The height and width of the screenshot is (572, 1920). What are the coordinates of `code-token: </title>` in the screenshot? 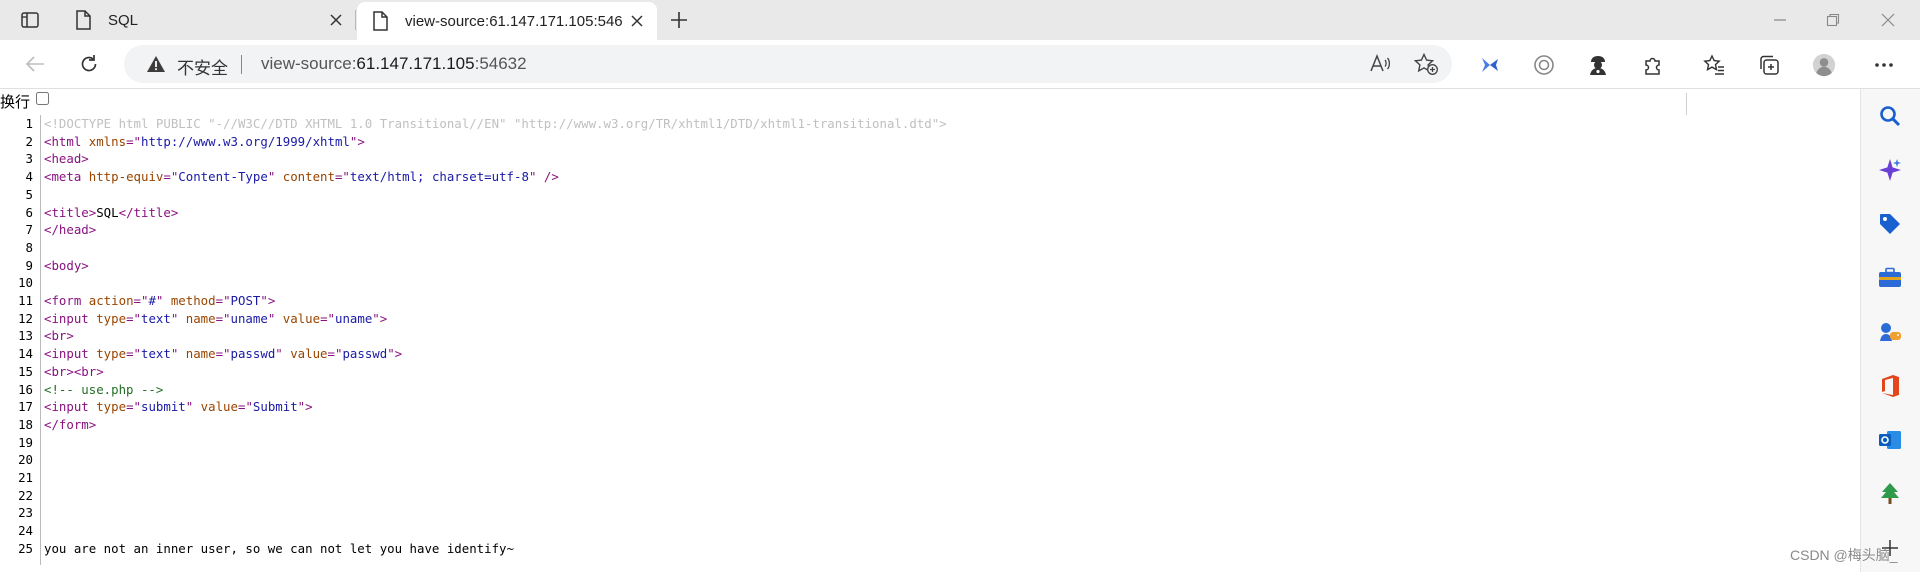 It's located at (148, 212).